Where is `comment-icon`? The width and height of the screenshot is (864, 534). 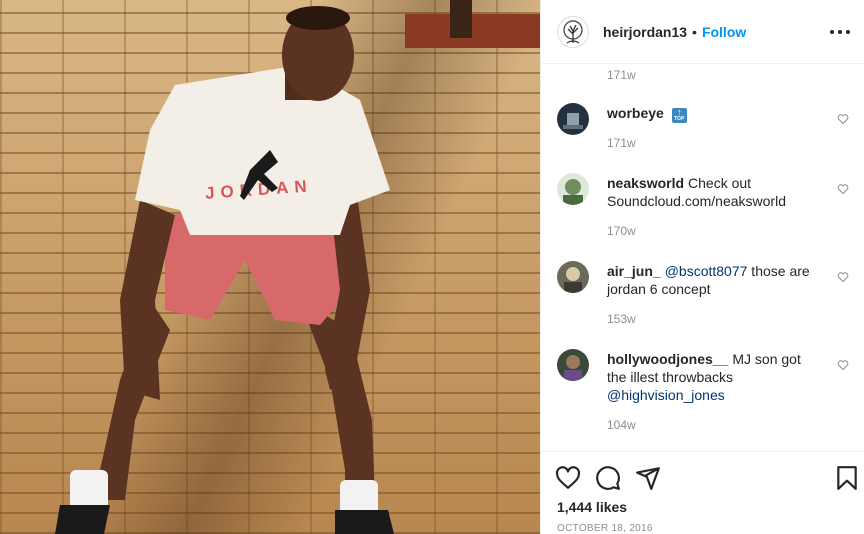
comment-icon is located at coordinates (608, 478).